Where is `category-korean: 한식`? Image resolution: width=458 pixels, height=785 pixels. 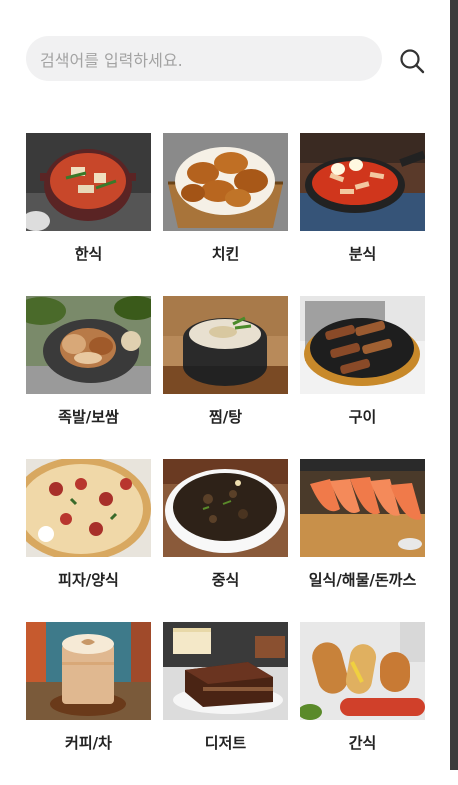 category-korean: 한식 is located at coordinates (88, 214).